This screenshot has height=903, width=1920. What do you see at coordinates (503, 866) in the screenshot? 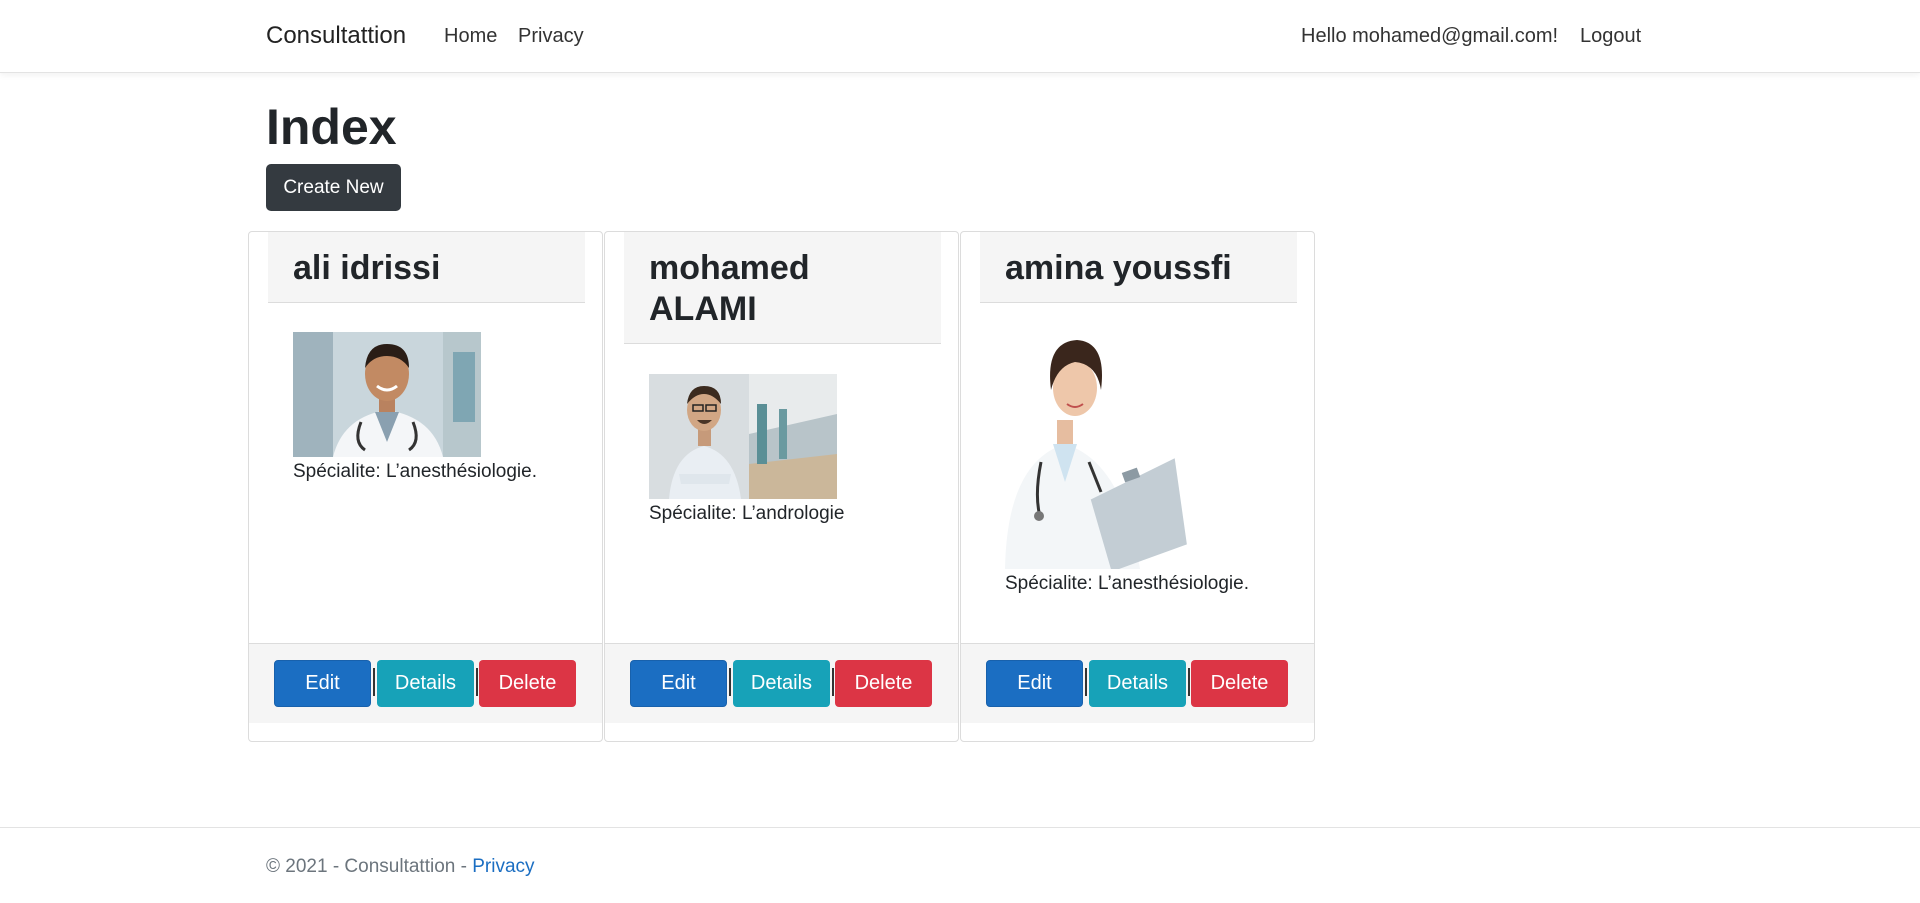
I see `footer-privacy-link: Privacy` at bounding box center [503, 866].